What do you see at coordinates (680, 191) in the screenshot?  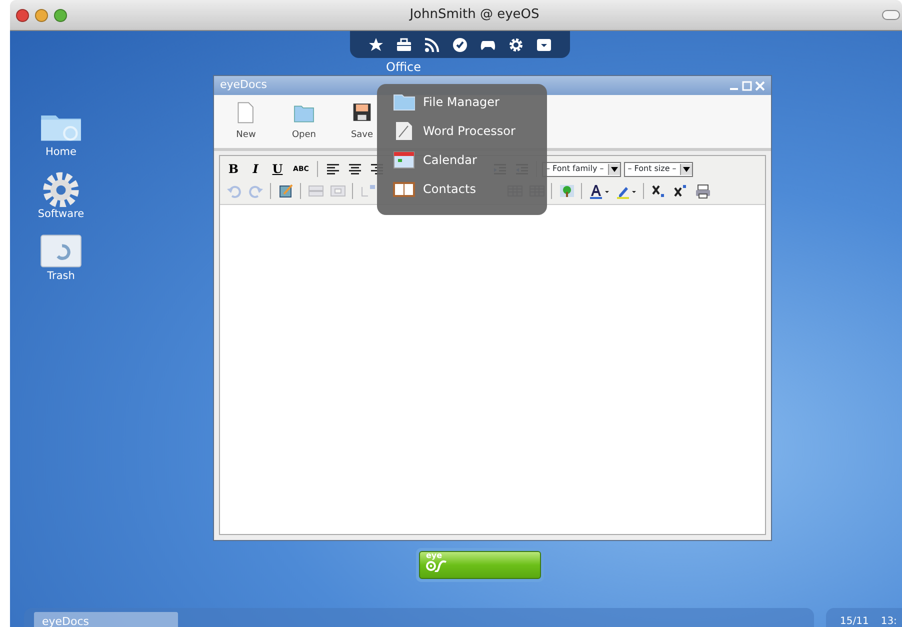 I see `superscript-icon` at bounding box center [680, 191].